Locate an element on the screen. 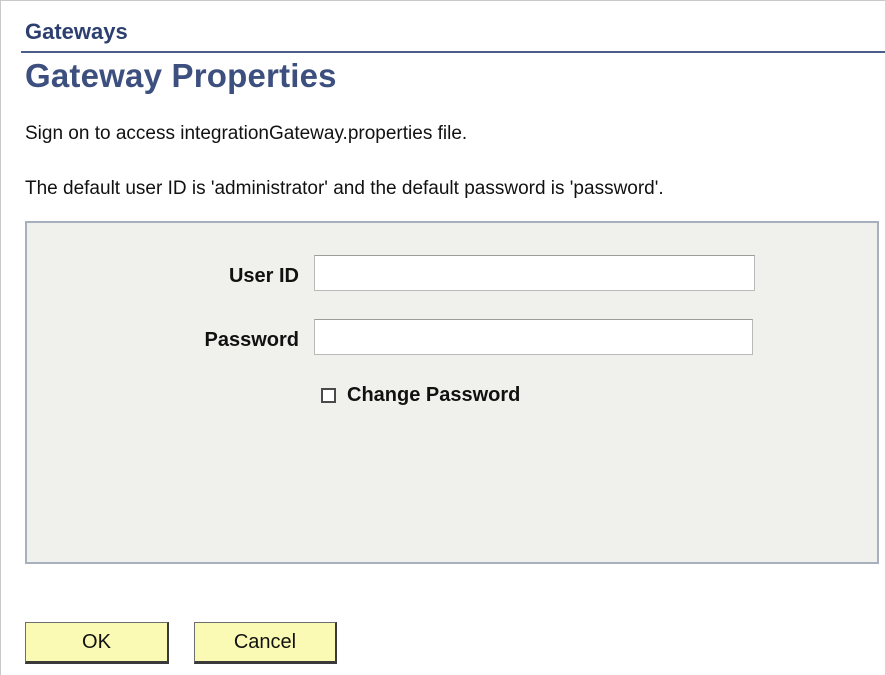 The image size is (885, 675). password-input is located at coordinates (533, 337).